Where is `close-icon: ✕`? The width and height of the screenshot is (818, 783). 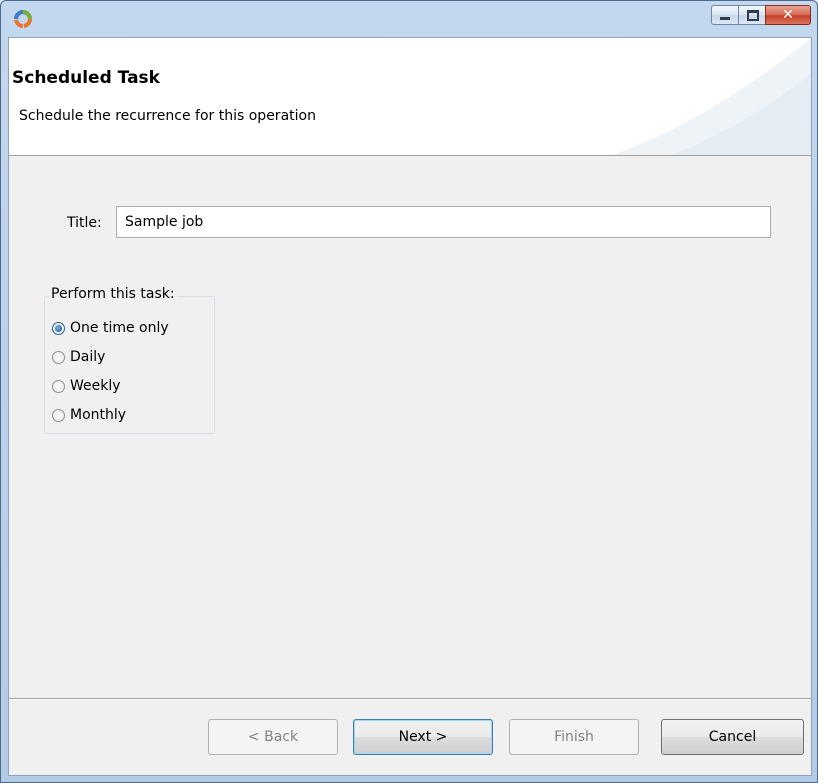
close-icon: ✕ is located at coordinates (788, 15).